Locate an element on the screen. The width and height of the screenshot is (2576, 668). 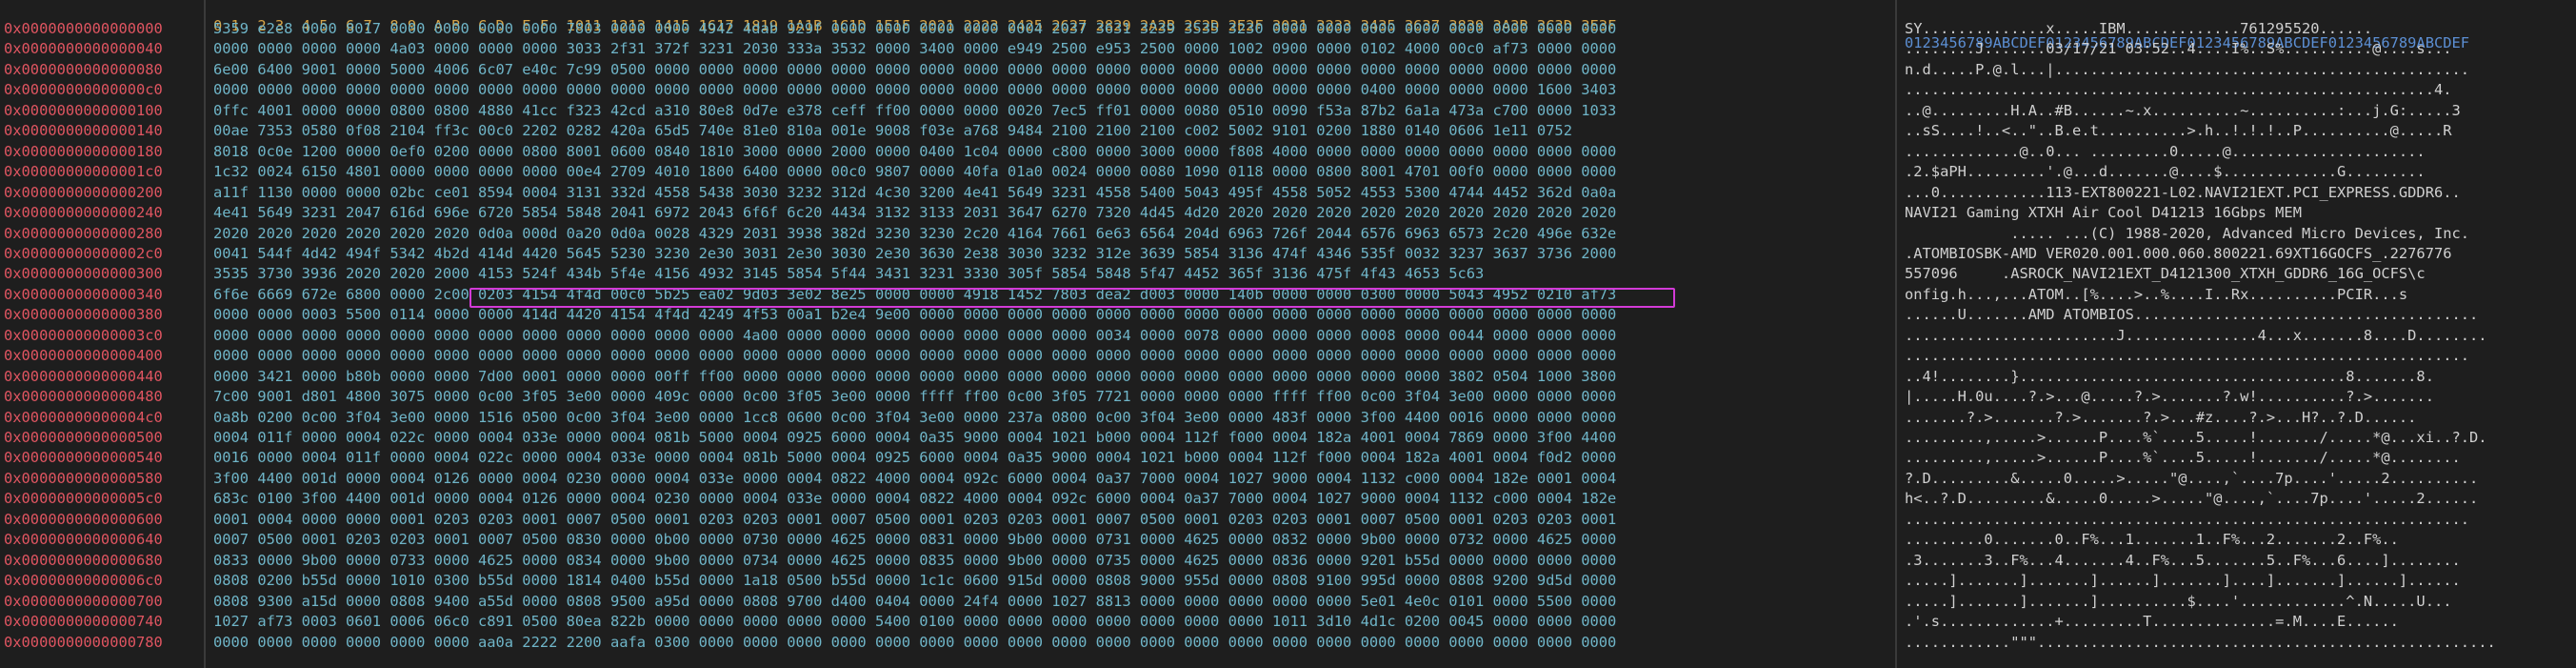
row-address: 0x0000000000000400 is located at coordinates (84, 356).